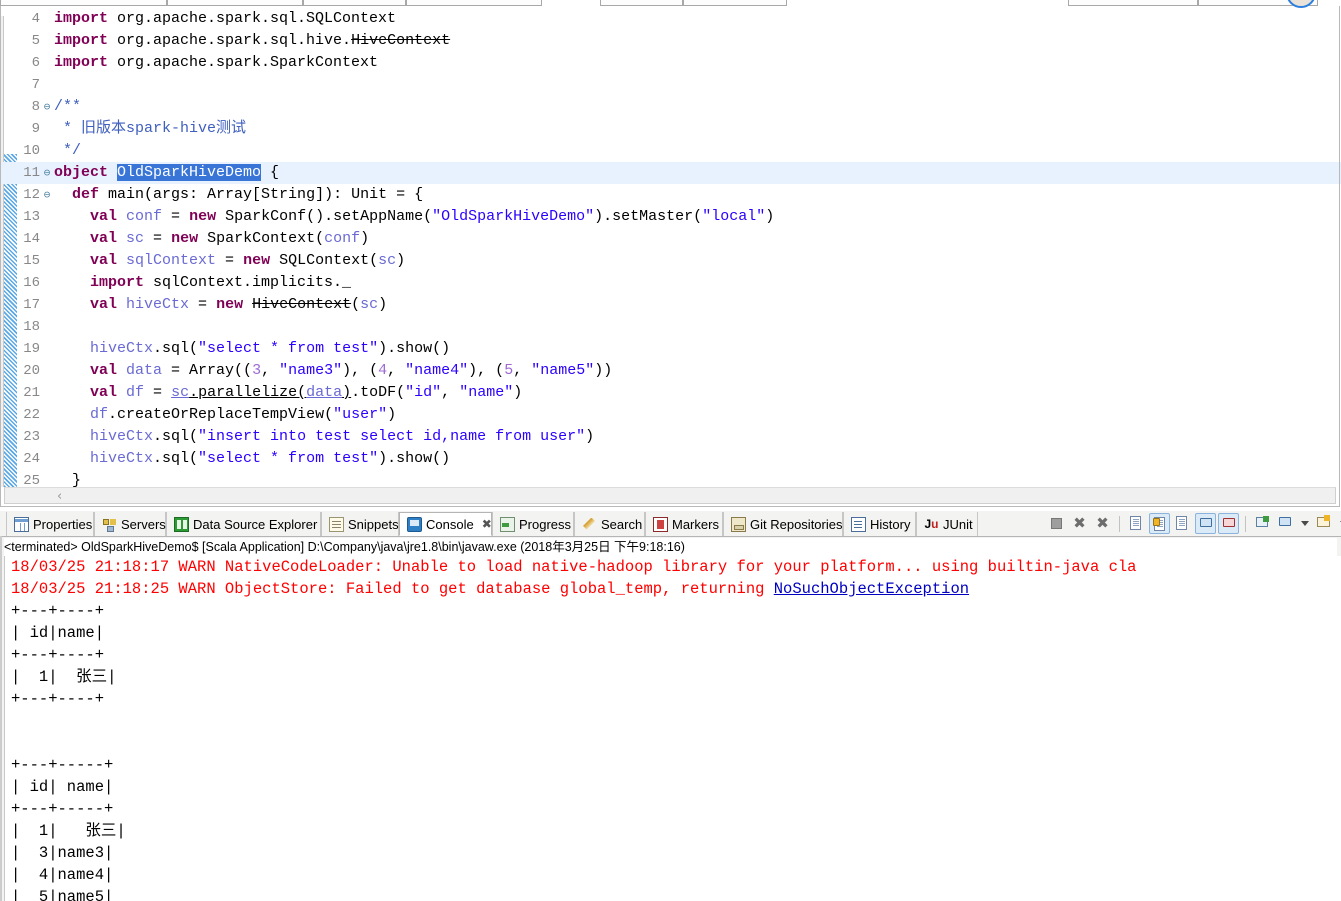 This screenshot has width=1341, height=901. I want to click on code-text: }, so click(68, 479).